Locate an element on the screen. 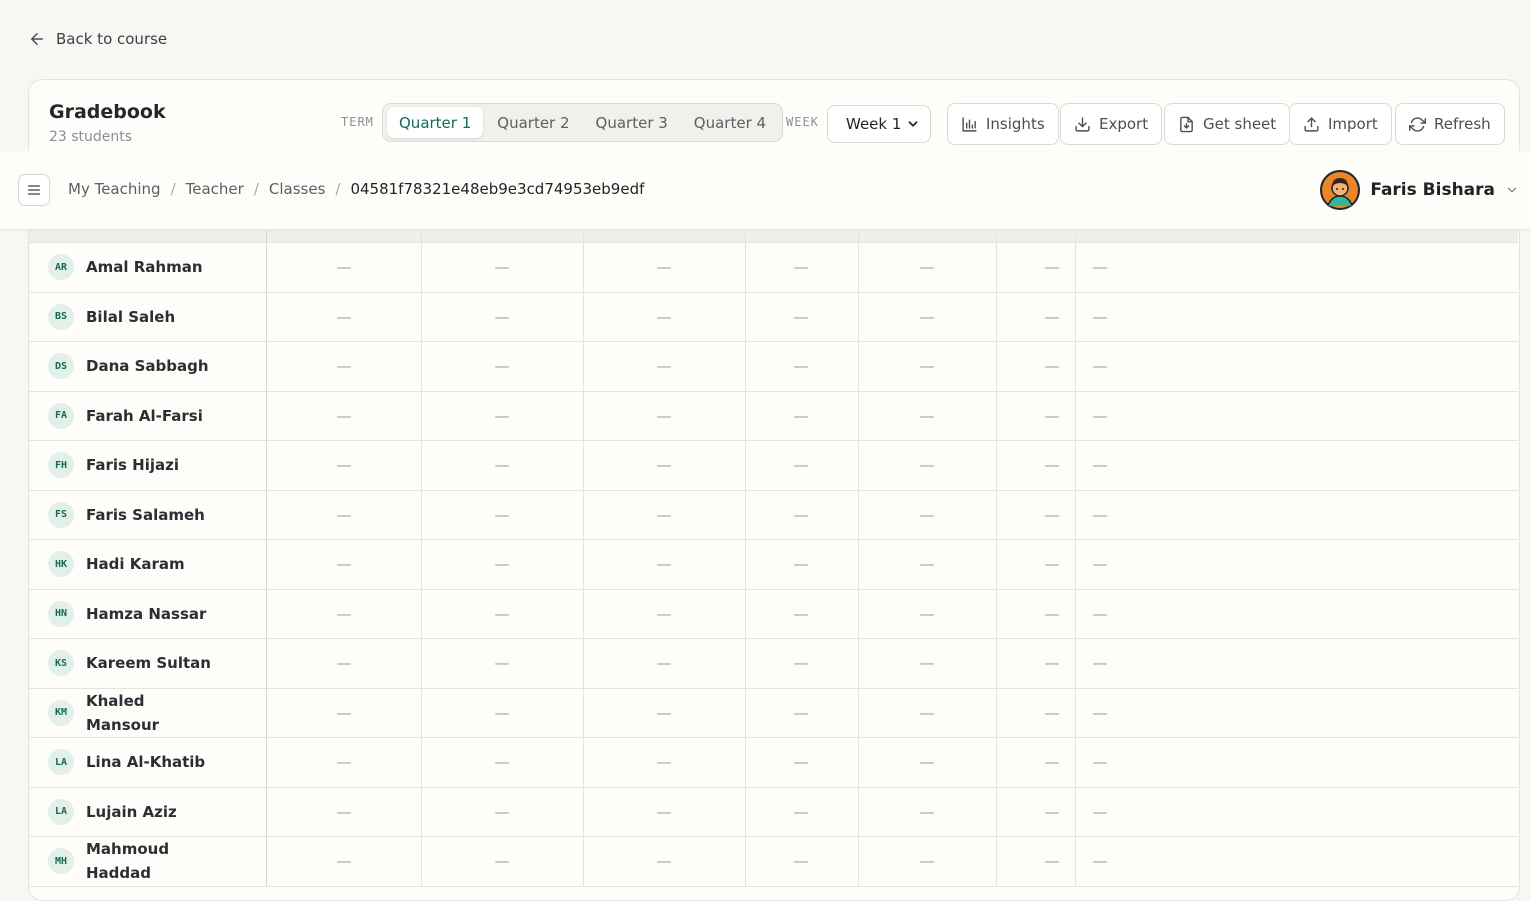  student-name: Mahmoud Haddad is located at coordinates (151, 861).